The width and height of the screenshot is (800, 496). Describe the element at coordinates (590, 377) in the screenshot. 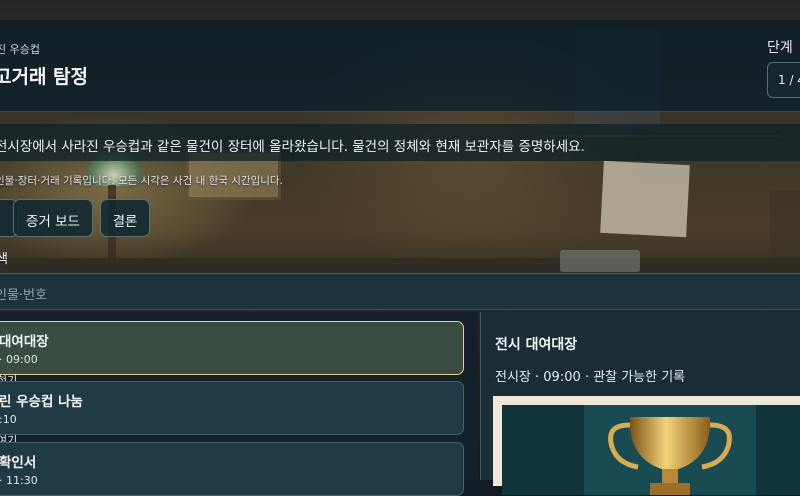

I see `detail-meta: 전시장 · 09:00 · 관찰 가능한 기록` at that location.